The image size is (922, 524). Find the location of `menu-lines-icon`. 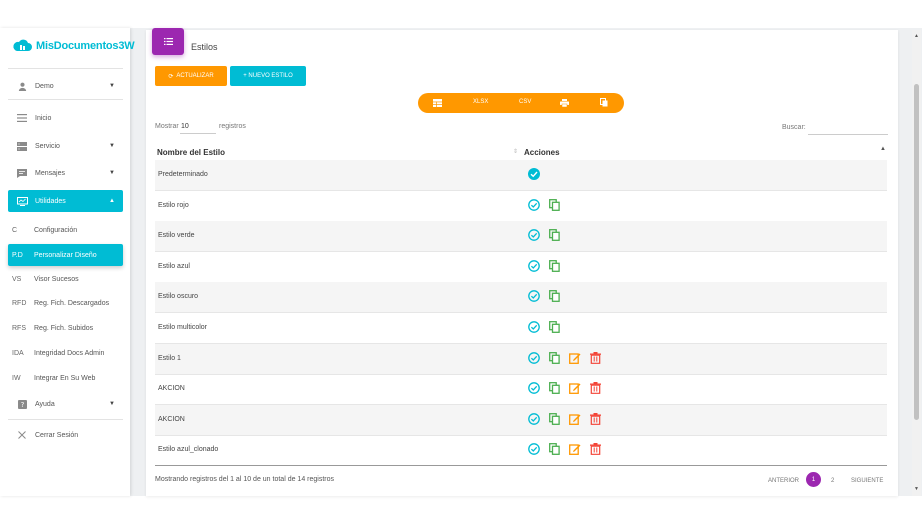

menu-lines-icon is located at coordinates (22, 118).